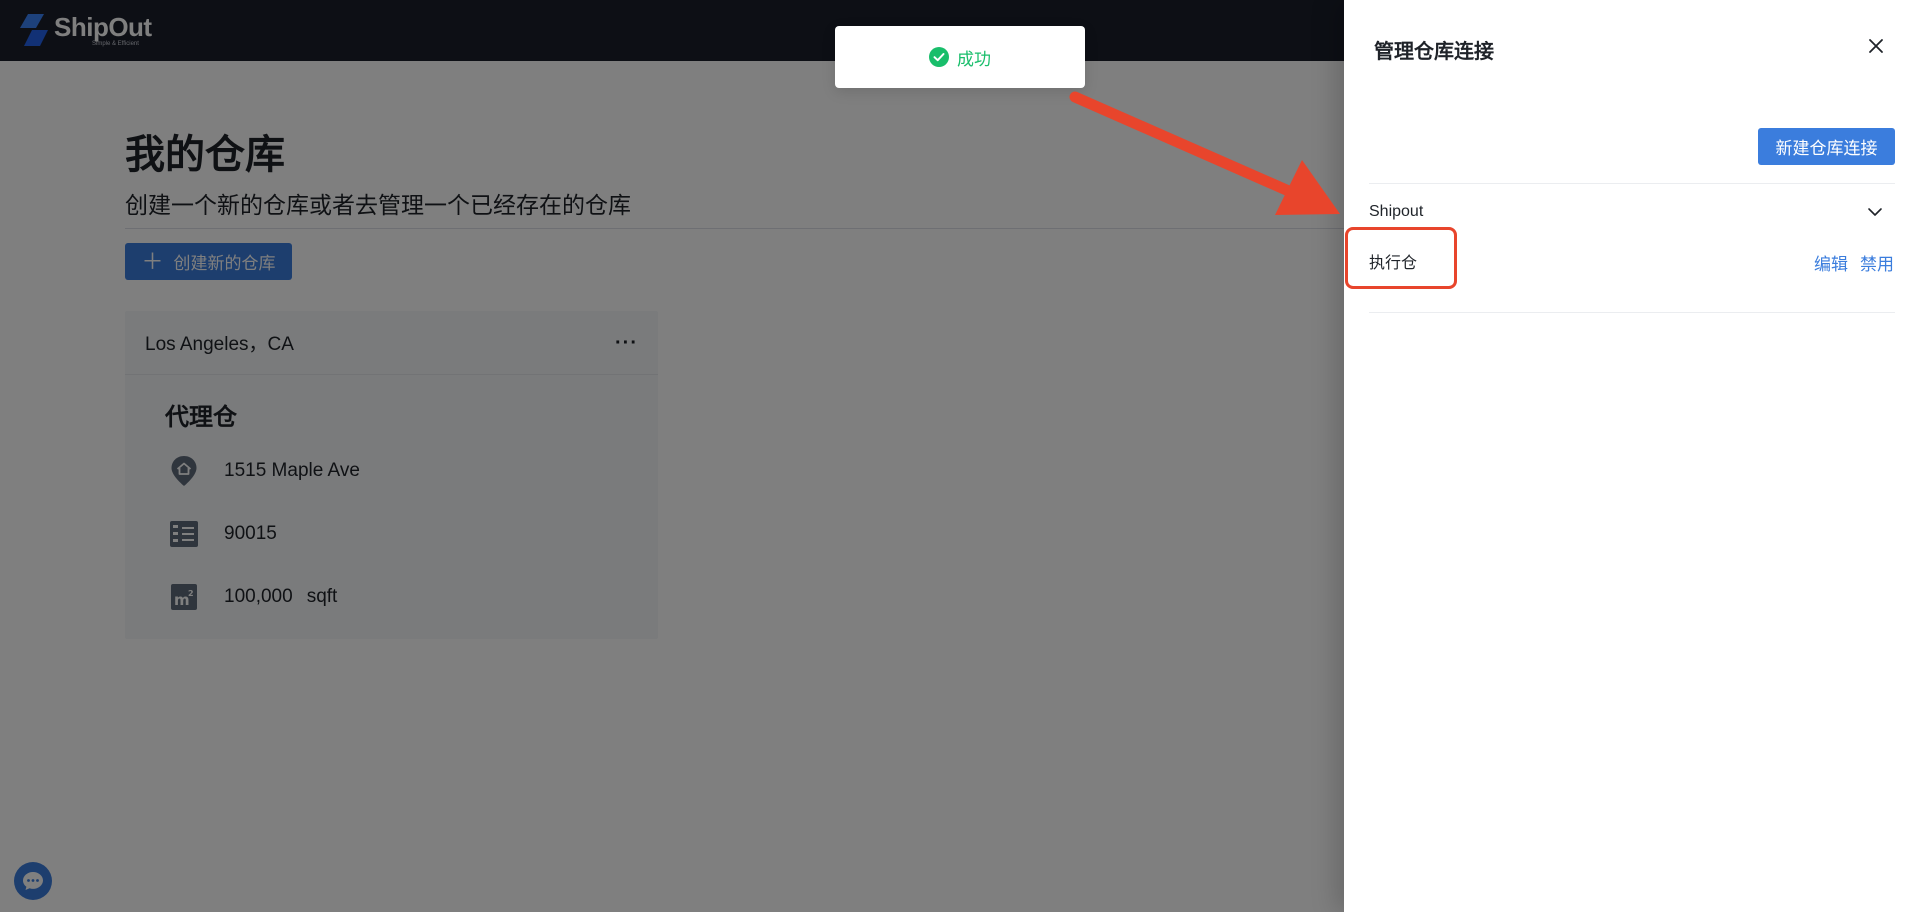  I want to click on close-icon, so click(1876, 46).